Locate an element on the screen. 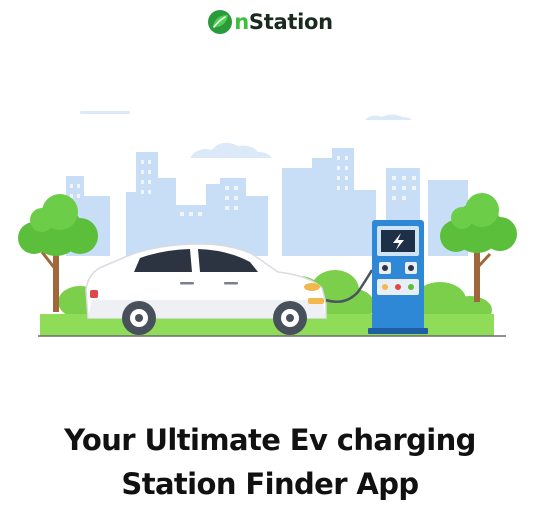  charging-station-icon is located at coordinates (398, 277).